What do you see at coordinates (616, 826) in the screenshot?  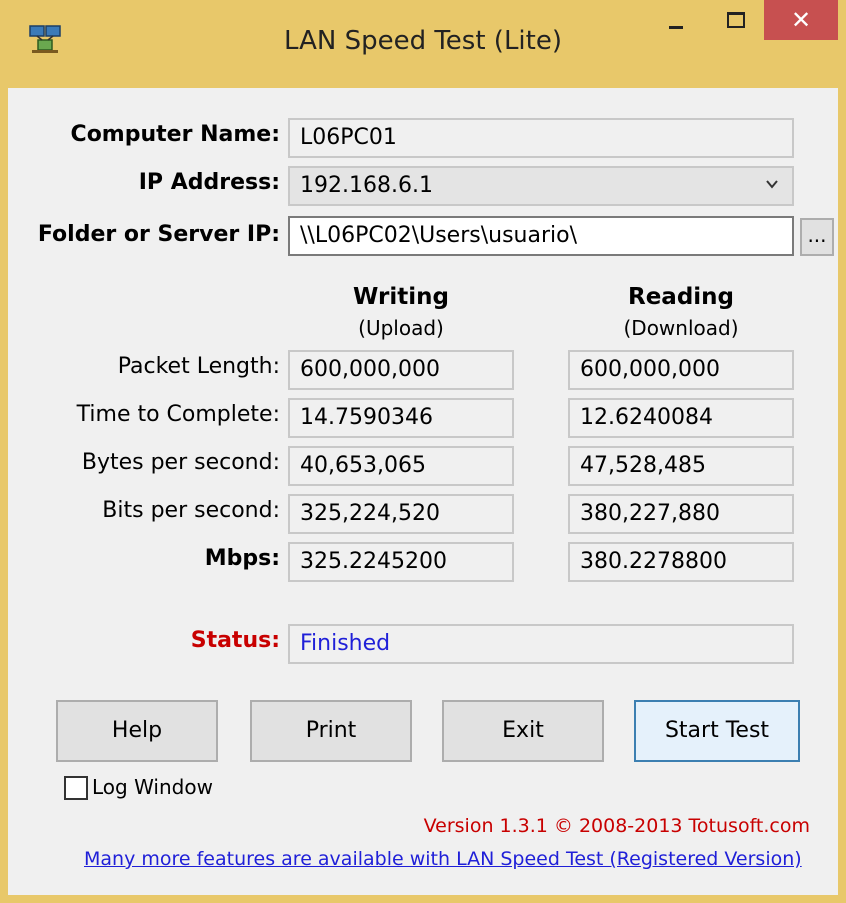 I see `version-text: Version 1.3.1 © 2008-2013 Totusoft.com` at bounding box center [616, 826].